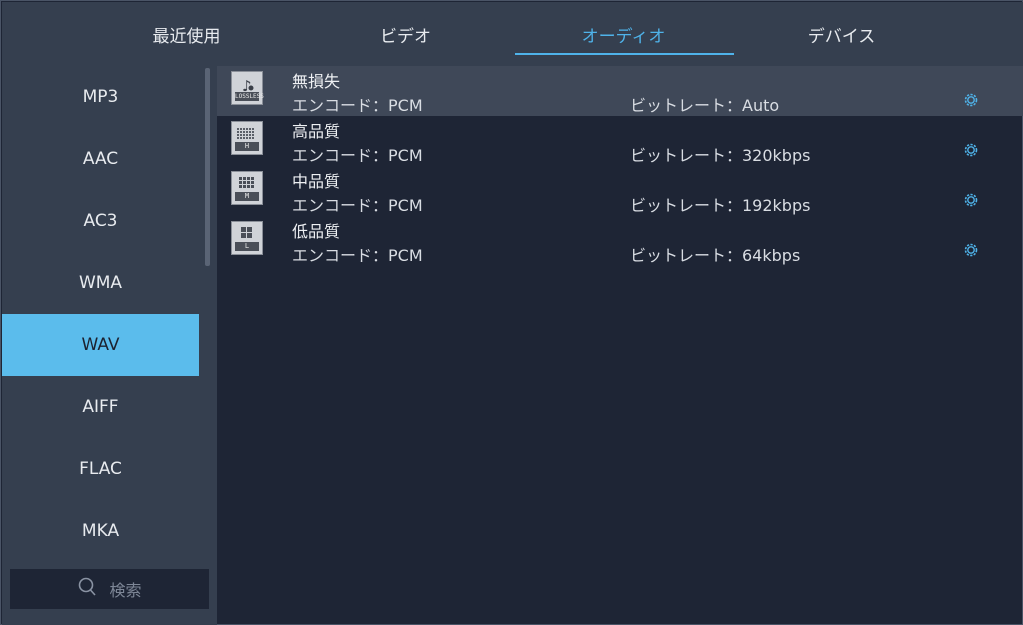  What do you see at coordinates (720, 205) in the screenshot?
I see `preset-bitrate: ビットレート：192kbps` at bounding box center [720, 205].